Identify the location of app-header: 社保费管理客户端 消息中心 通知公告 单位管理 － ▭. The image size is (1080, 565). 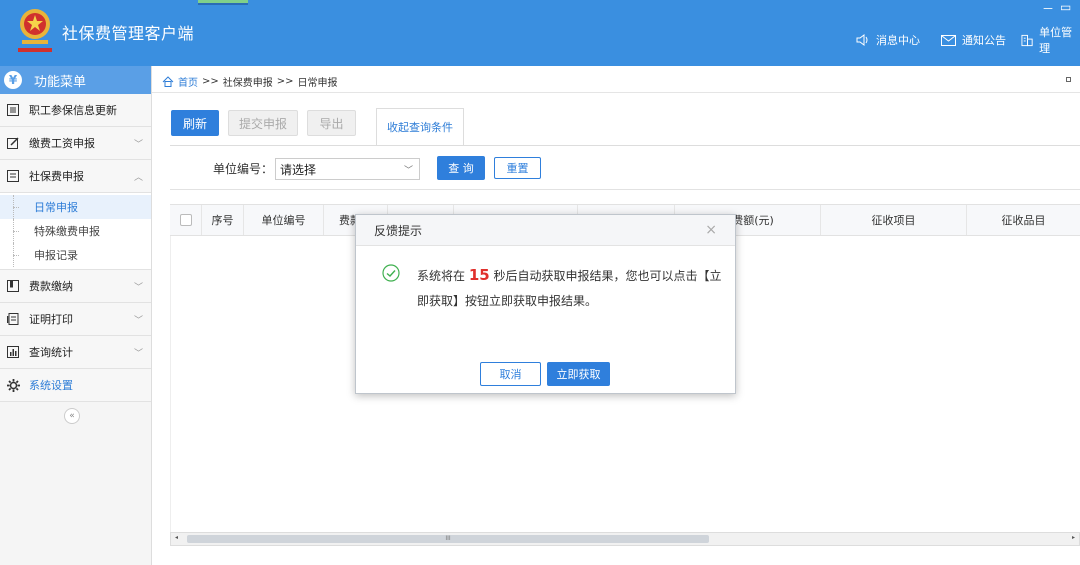
(540, 33).